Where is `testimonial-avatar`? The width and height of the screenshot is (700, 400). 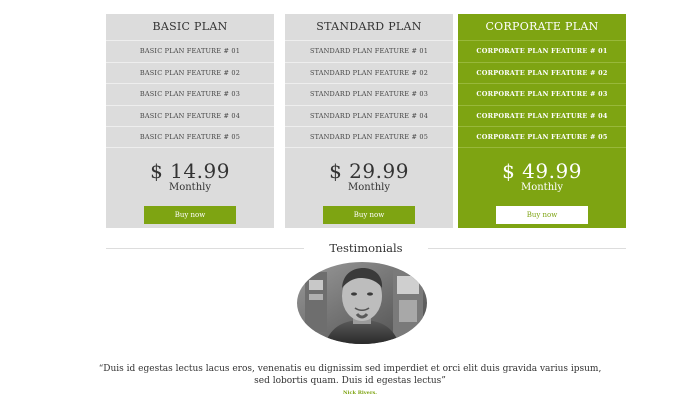 testimonial-avatar is located at coordinates (362, 303).